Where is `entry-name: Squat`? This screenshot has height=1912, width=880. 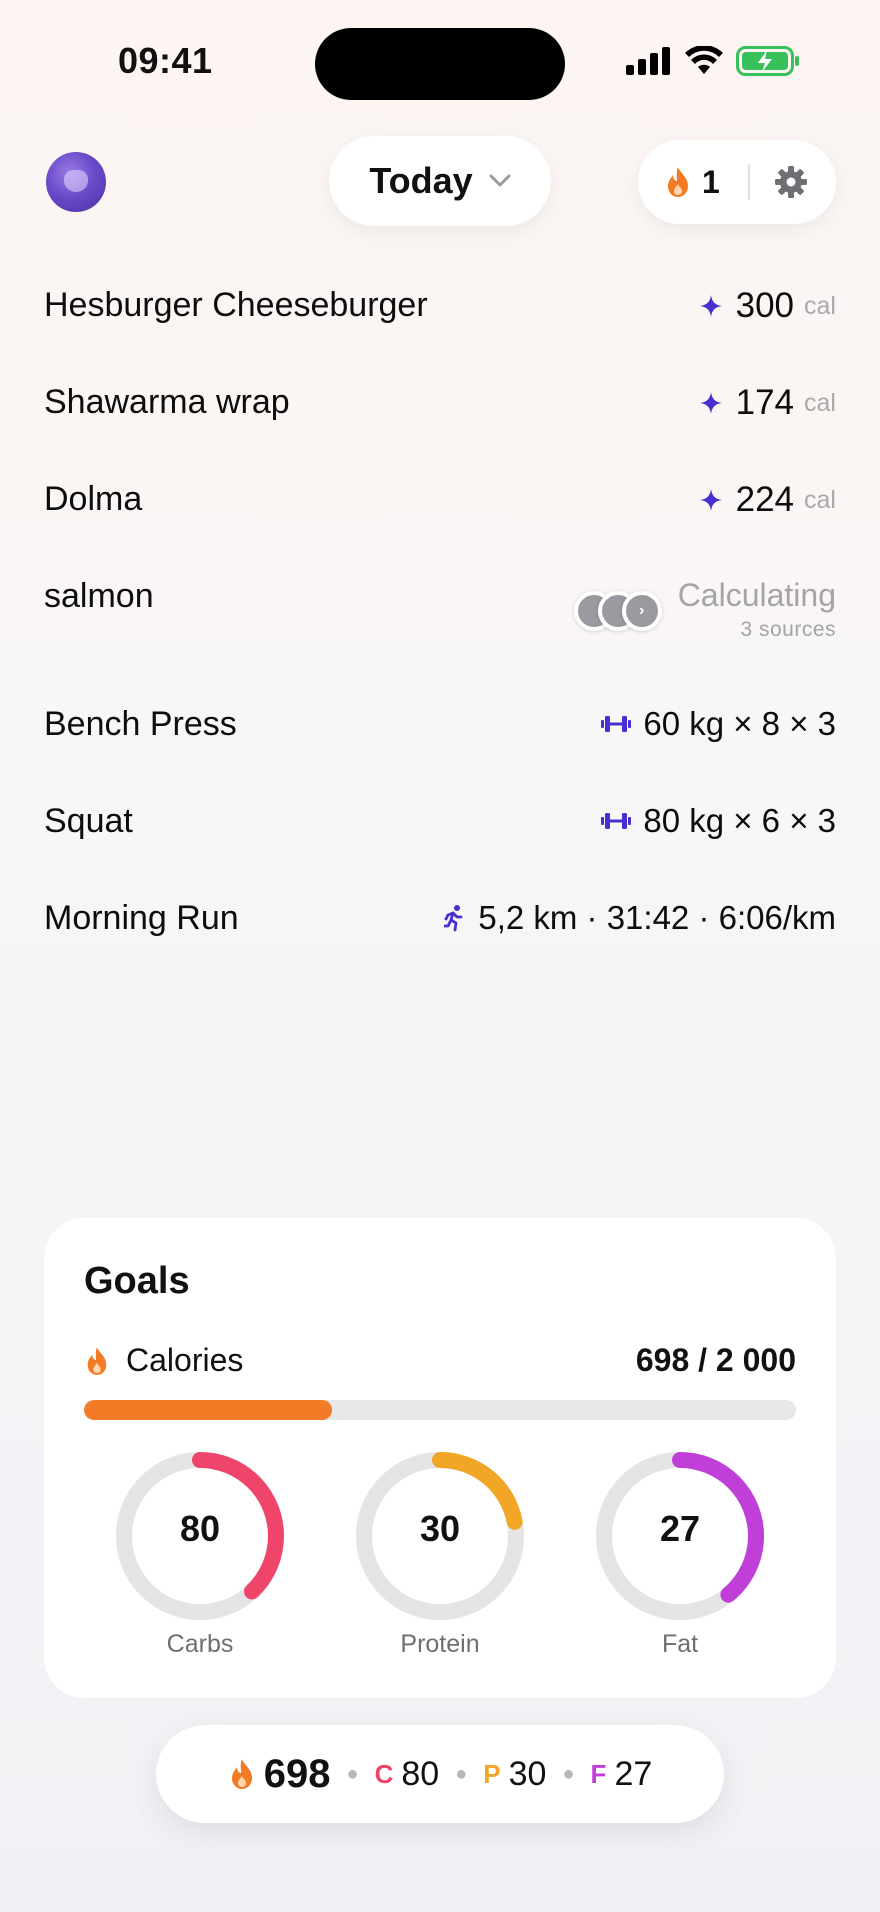
entry-name: Squat is located at coordinates (88, 821).